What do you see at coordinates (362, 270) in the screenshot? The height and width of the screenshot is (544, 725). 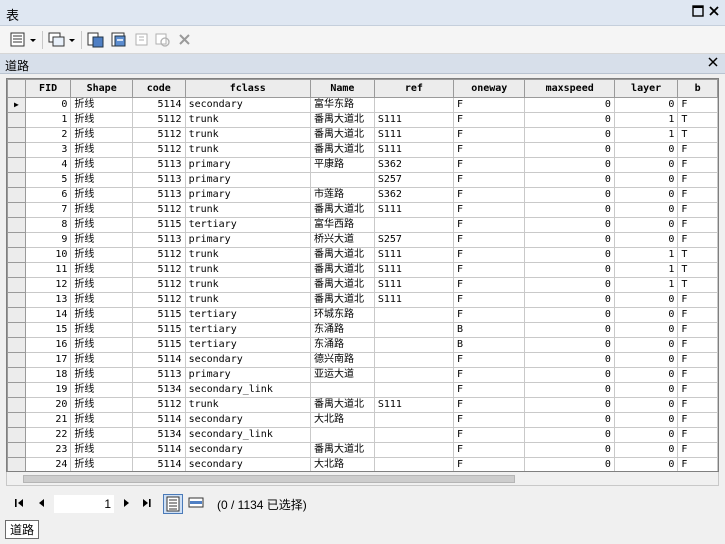 I see `table-row: 11 折线 5112 trunk 番禺大道北 S111 F 0 1 T` at bounding box center [362, 270].